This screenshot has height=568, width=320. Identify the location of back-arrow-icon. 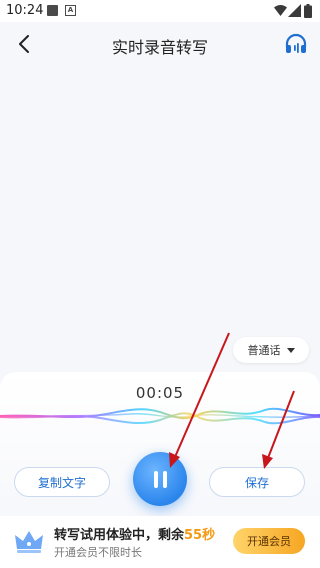
(24, 44).